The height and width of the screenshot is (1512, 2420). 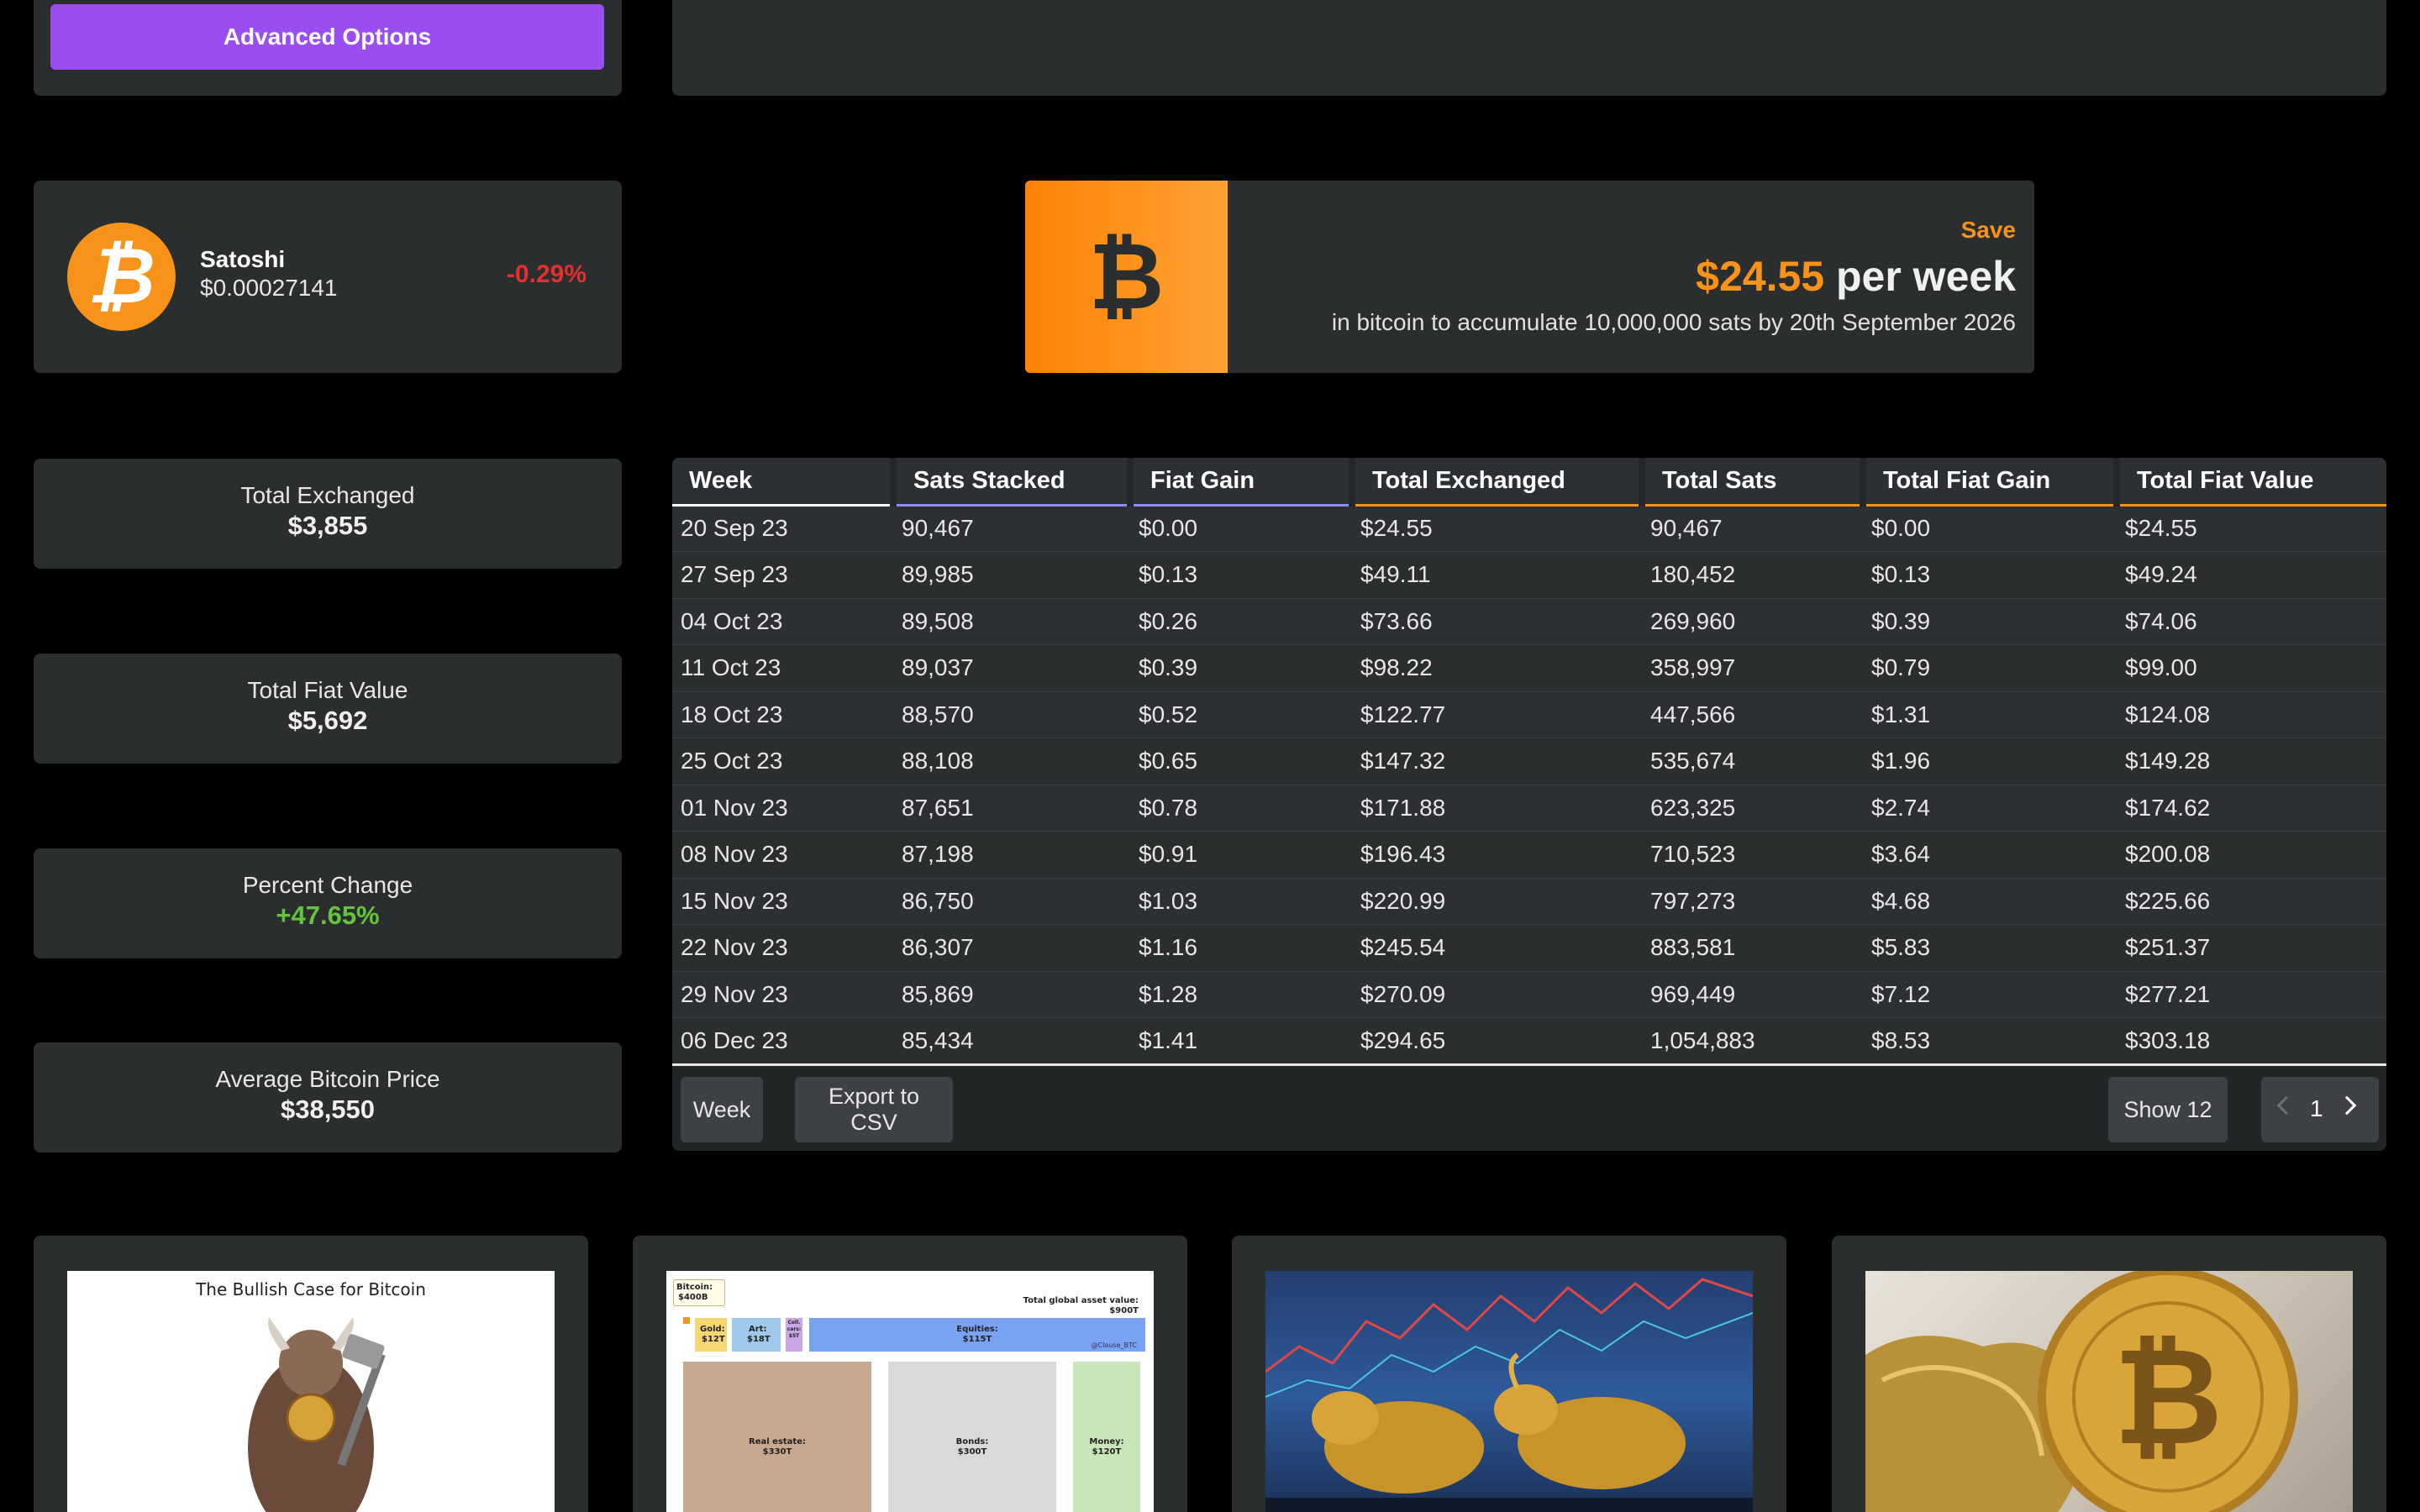 I want to click on table-cell: $277.21, so click(x=2251, y=994).